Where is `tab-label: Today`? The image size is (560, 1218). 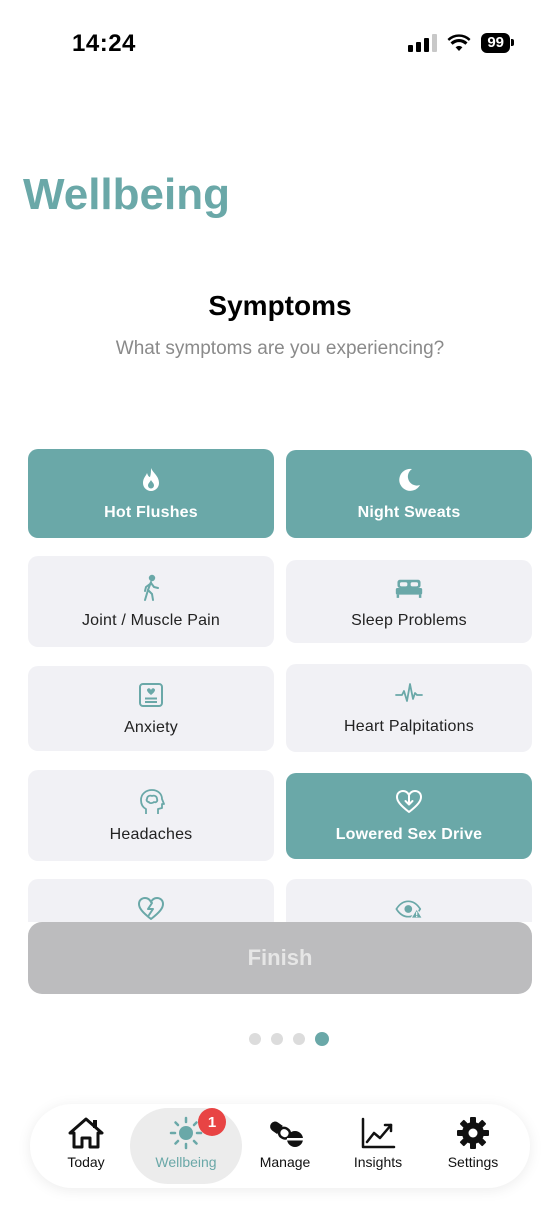 tab-label: Today is located at coordinates (86, 1162).